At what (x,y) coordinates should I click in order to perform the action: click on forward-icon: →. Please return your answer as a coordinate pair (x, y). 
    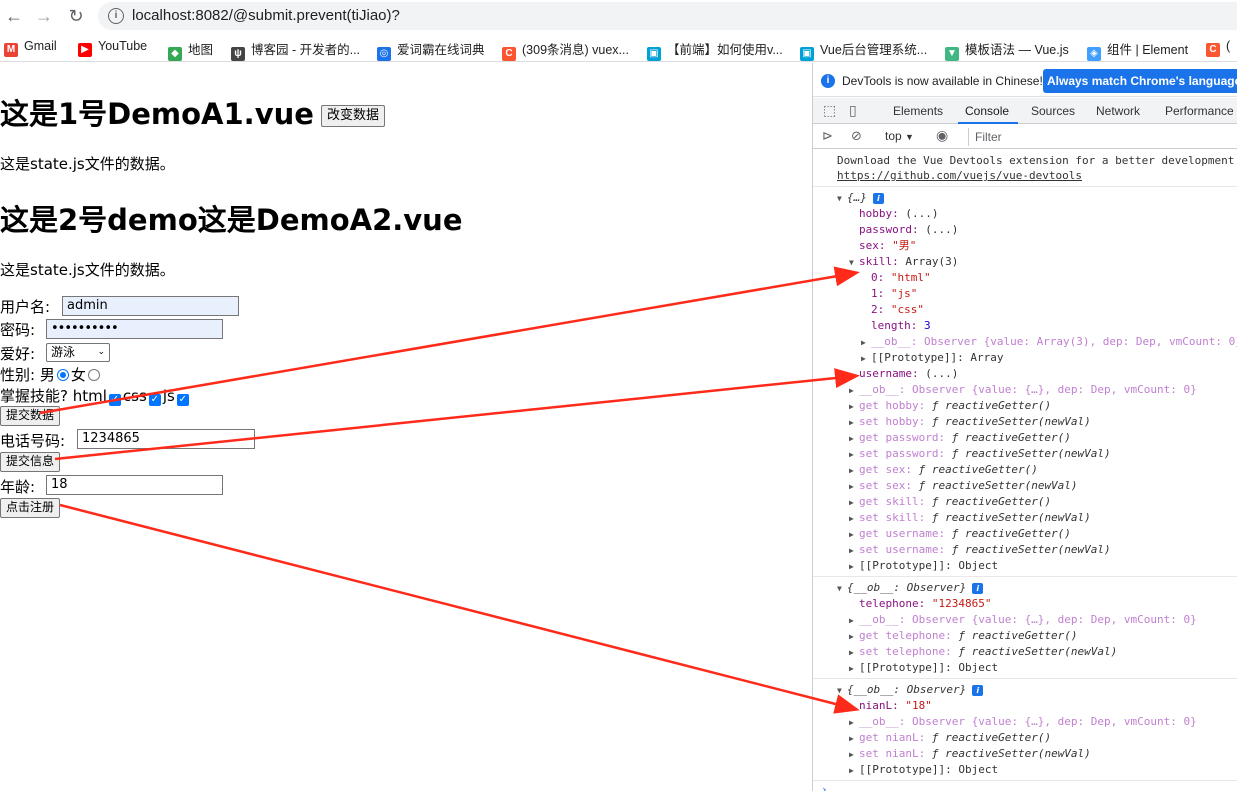
    Looking at the image, I should click on (44, 16).